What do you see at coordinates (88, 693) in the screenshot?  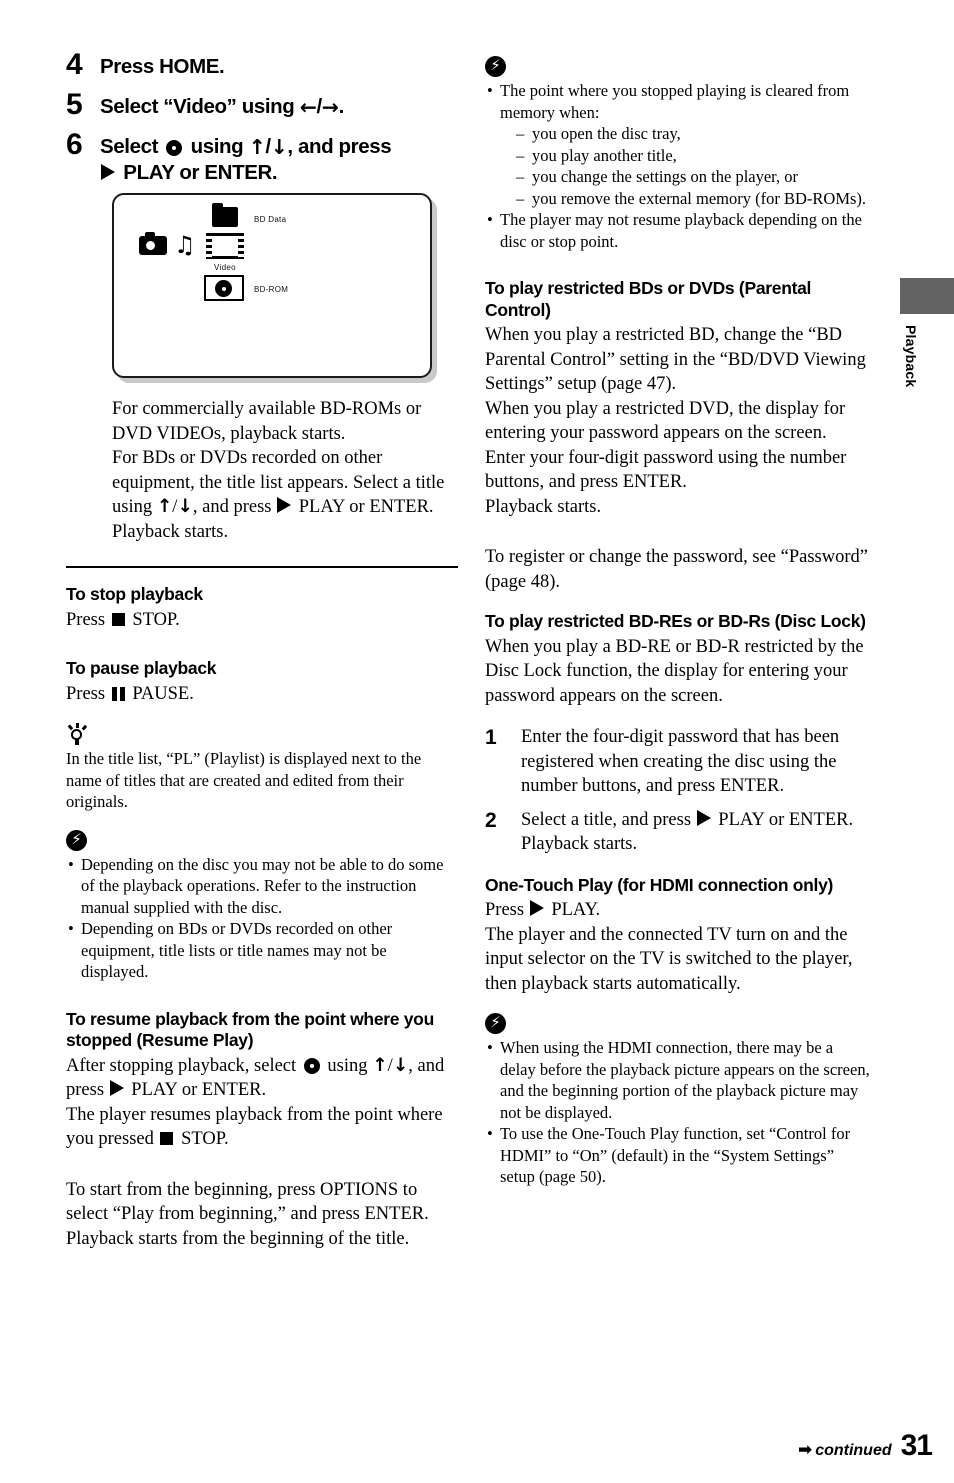 I see `pause-text-pre: Press` at bounding box center [88, 693].